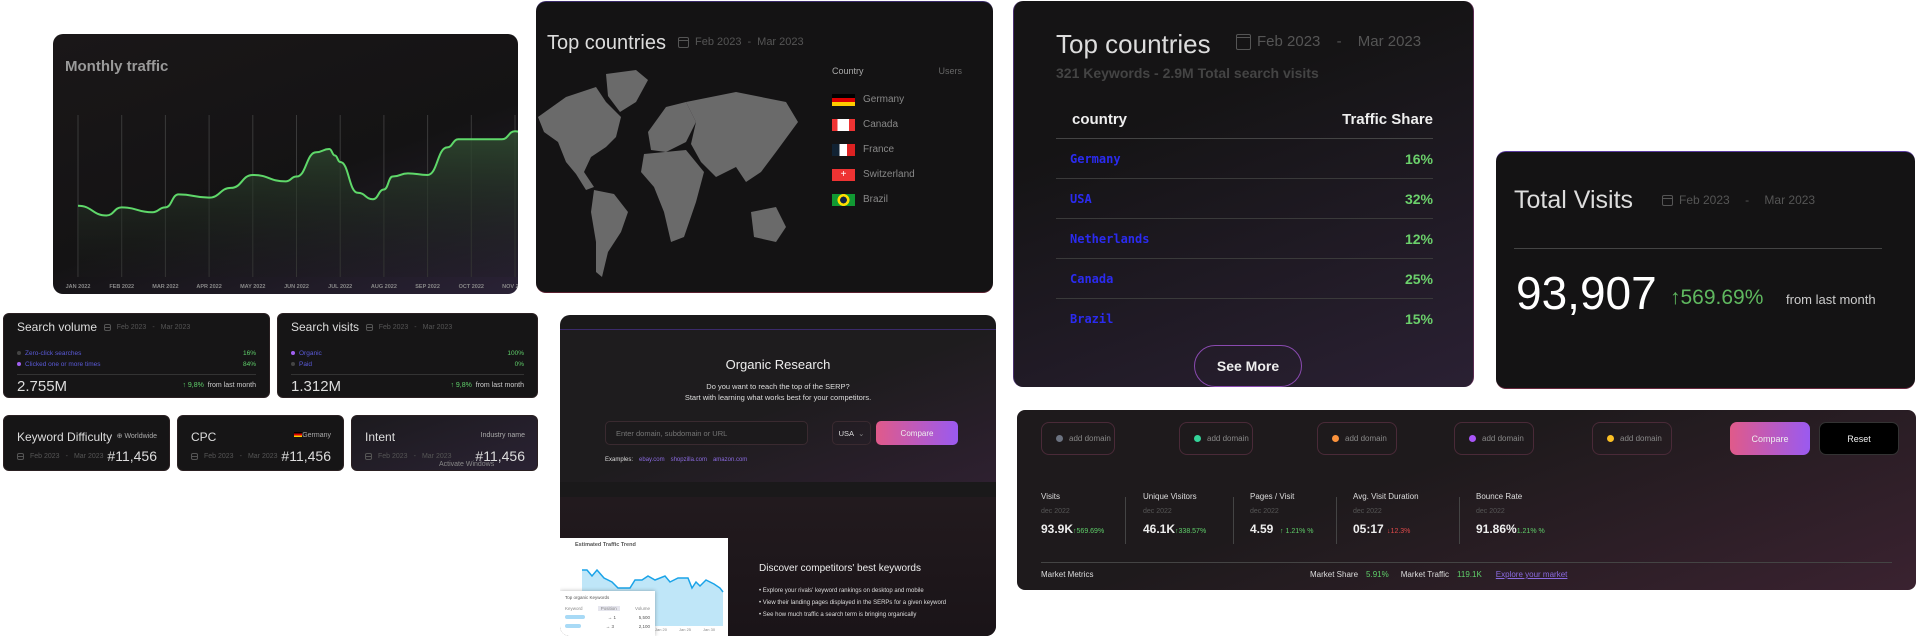 This screenshot has width=1920, height=638. What do you see at coordinates (1057, 529) in the screenshot?
I see `metric-value: 93.9K` at bounding box center [1057, 529].